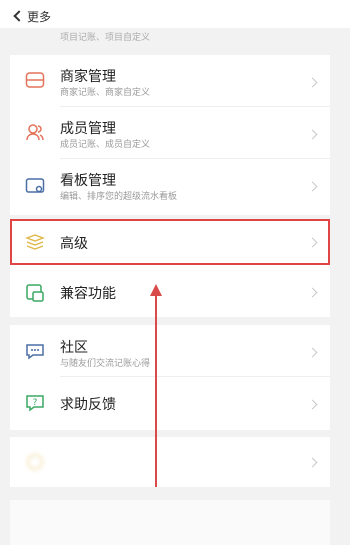 Image resolution: width=350 pixels, height=545 pixels. Describe the element at coordinates (170, 403) in the screenshot. I see `menu-item-feedback: ? 求助反馈` at that location.